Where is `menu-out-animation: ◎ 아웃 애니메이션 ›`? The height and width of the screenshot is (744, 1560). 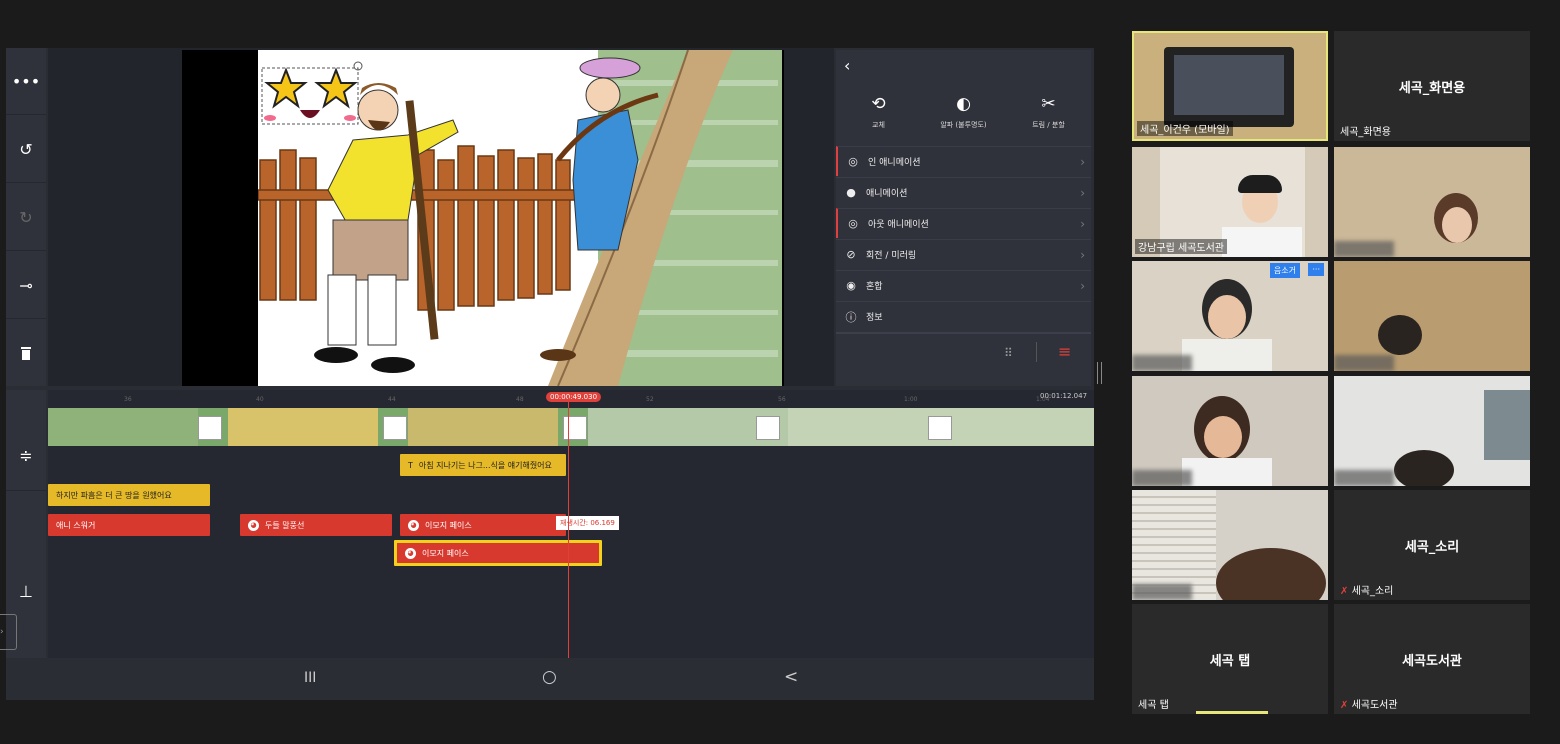
menu-out-animation: ◎ 아웃 애니메이션 › is located at coordinates (963, 223).